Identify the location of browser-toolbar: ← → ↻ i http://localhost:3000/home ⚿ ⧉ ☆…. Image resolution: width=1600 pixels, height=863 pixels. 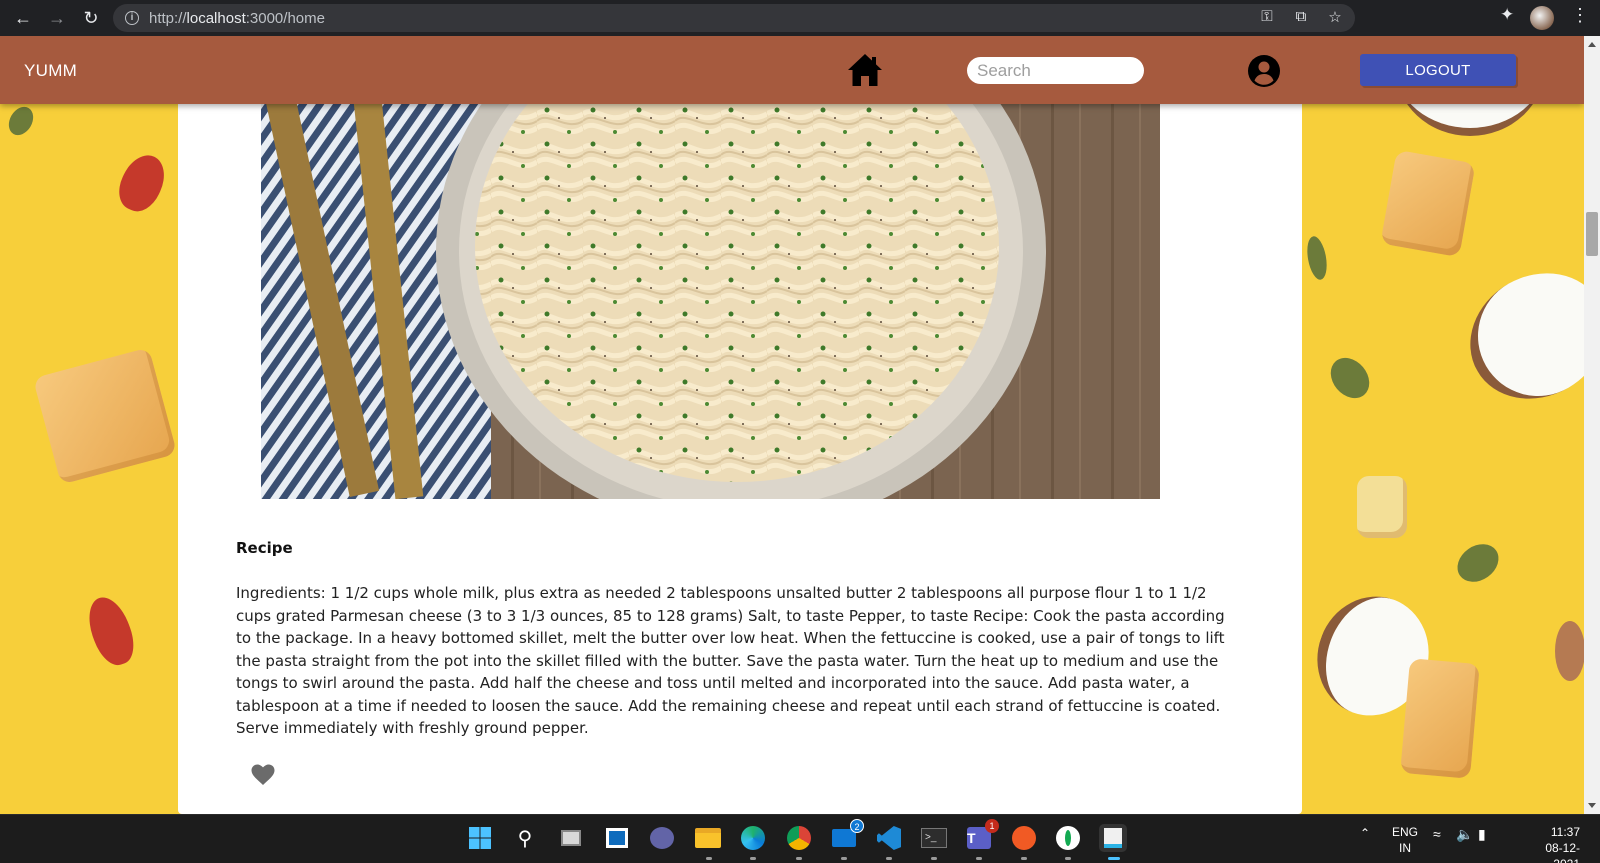
(800, 18).